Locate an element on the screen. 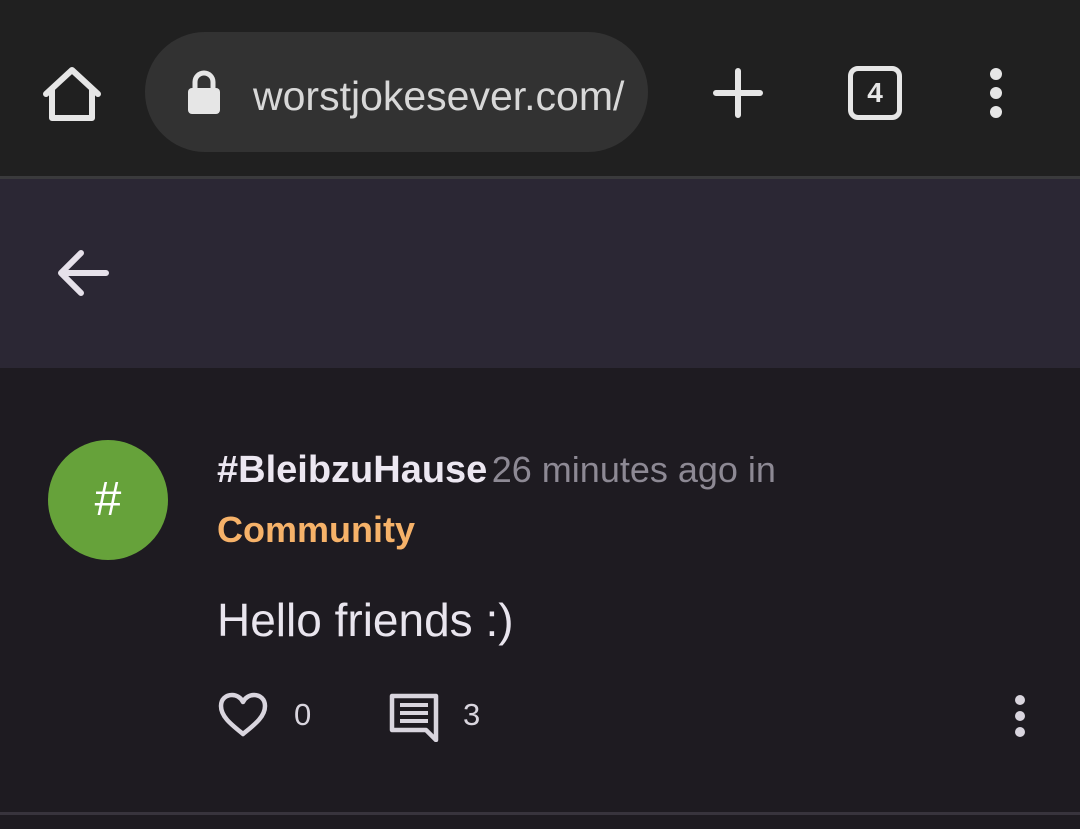 This screenshot has height=829, width=1080. post-header: #BleibzuHause 26 minutes ago in is located at coordinates (496, 470).